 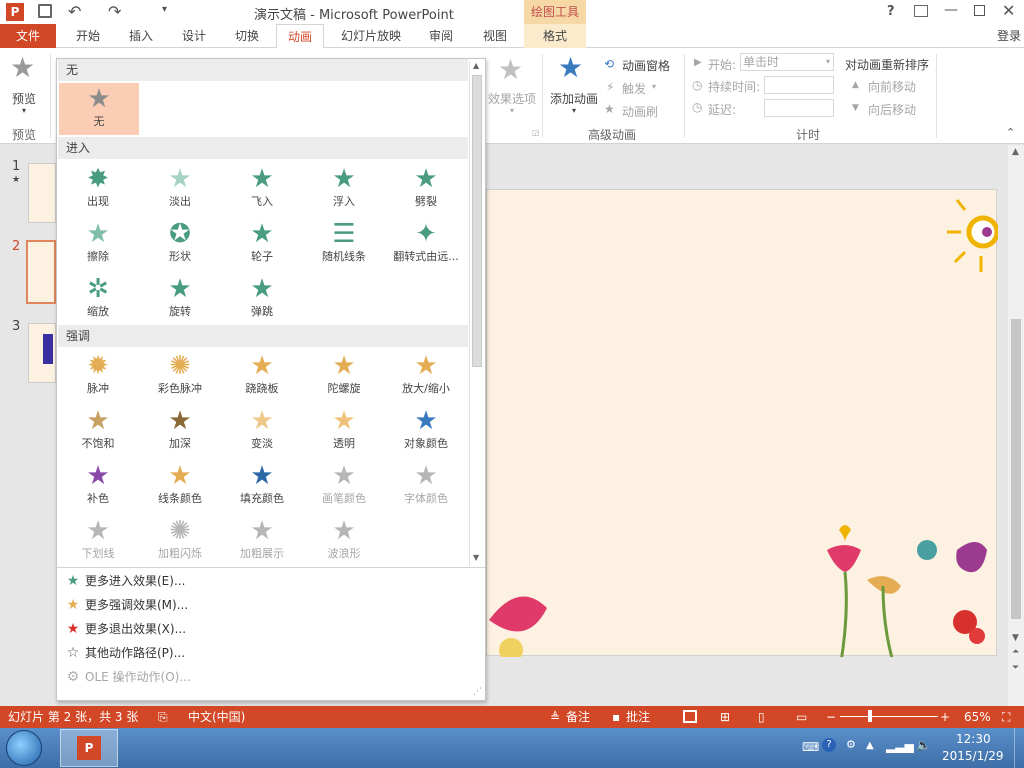 What do you see at coordinates (164, 9) in the screenshot?
I see `quick-access-customize-icon: ▾` at bounding box center [164, 9].